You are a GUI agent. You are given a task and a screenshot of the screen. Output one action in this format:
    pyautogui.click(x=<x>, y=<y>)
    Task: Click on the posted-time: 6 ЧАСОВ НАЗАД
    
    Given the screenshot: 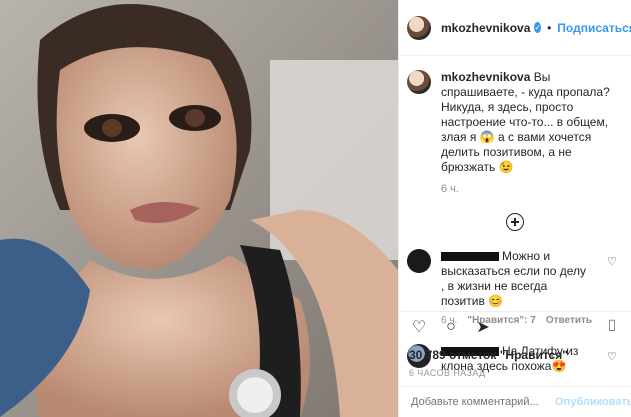 What is the action you would take?
    pyautogui.click(x=447, y=373)
    